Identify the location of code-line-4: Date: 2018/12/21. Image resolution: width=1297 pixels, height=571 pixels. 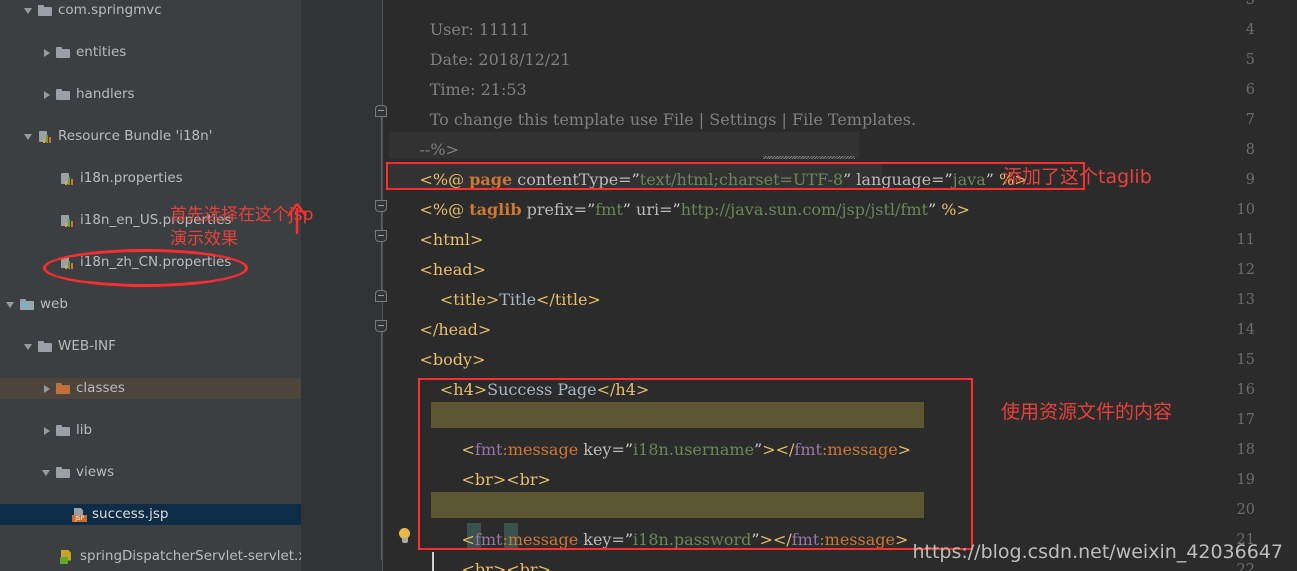
(480, 42).